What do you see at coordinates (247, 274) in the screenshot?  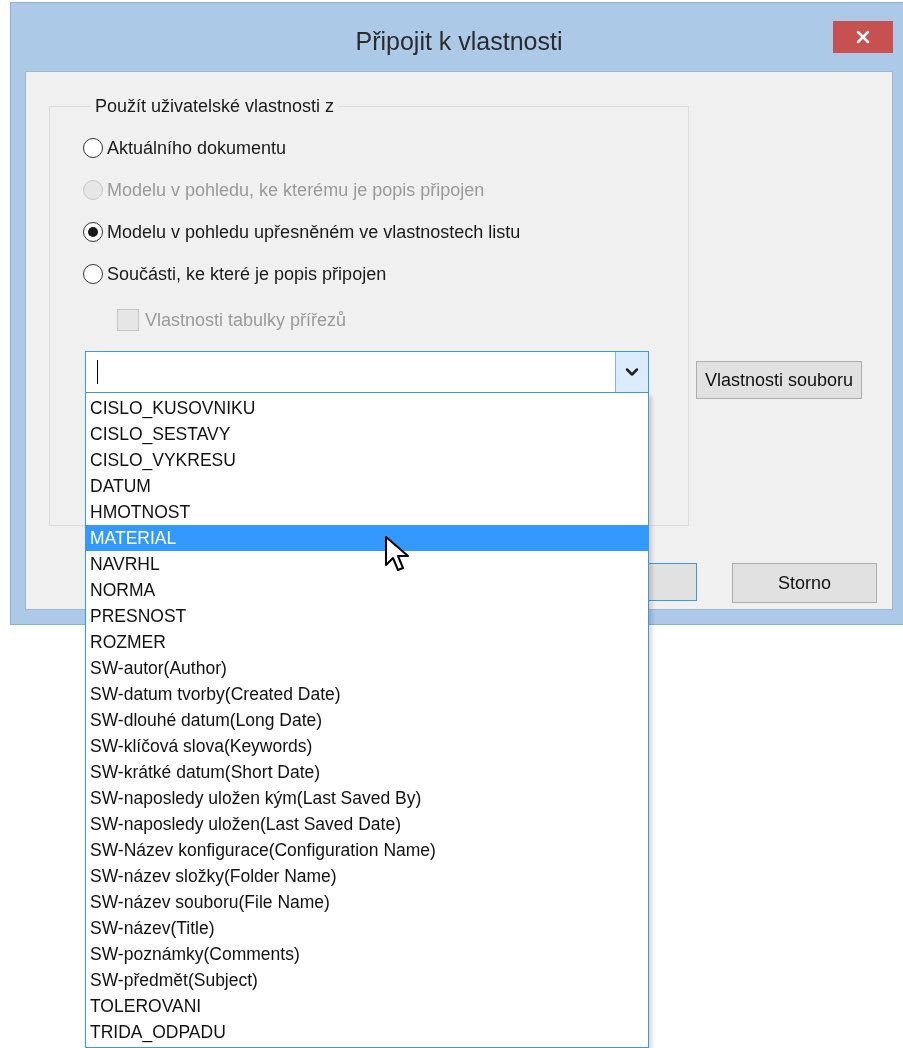 I see `radio-label: Součásti, ke které je popis připojen` at bounding box center [247, 274].